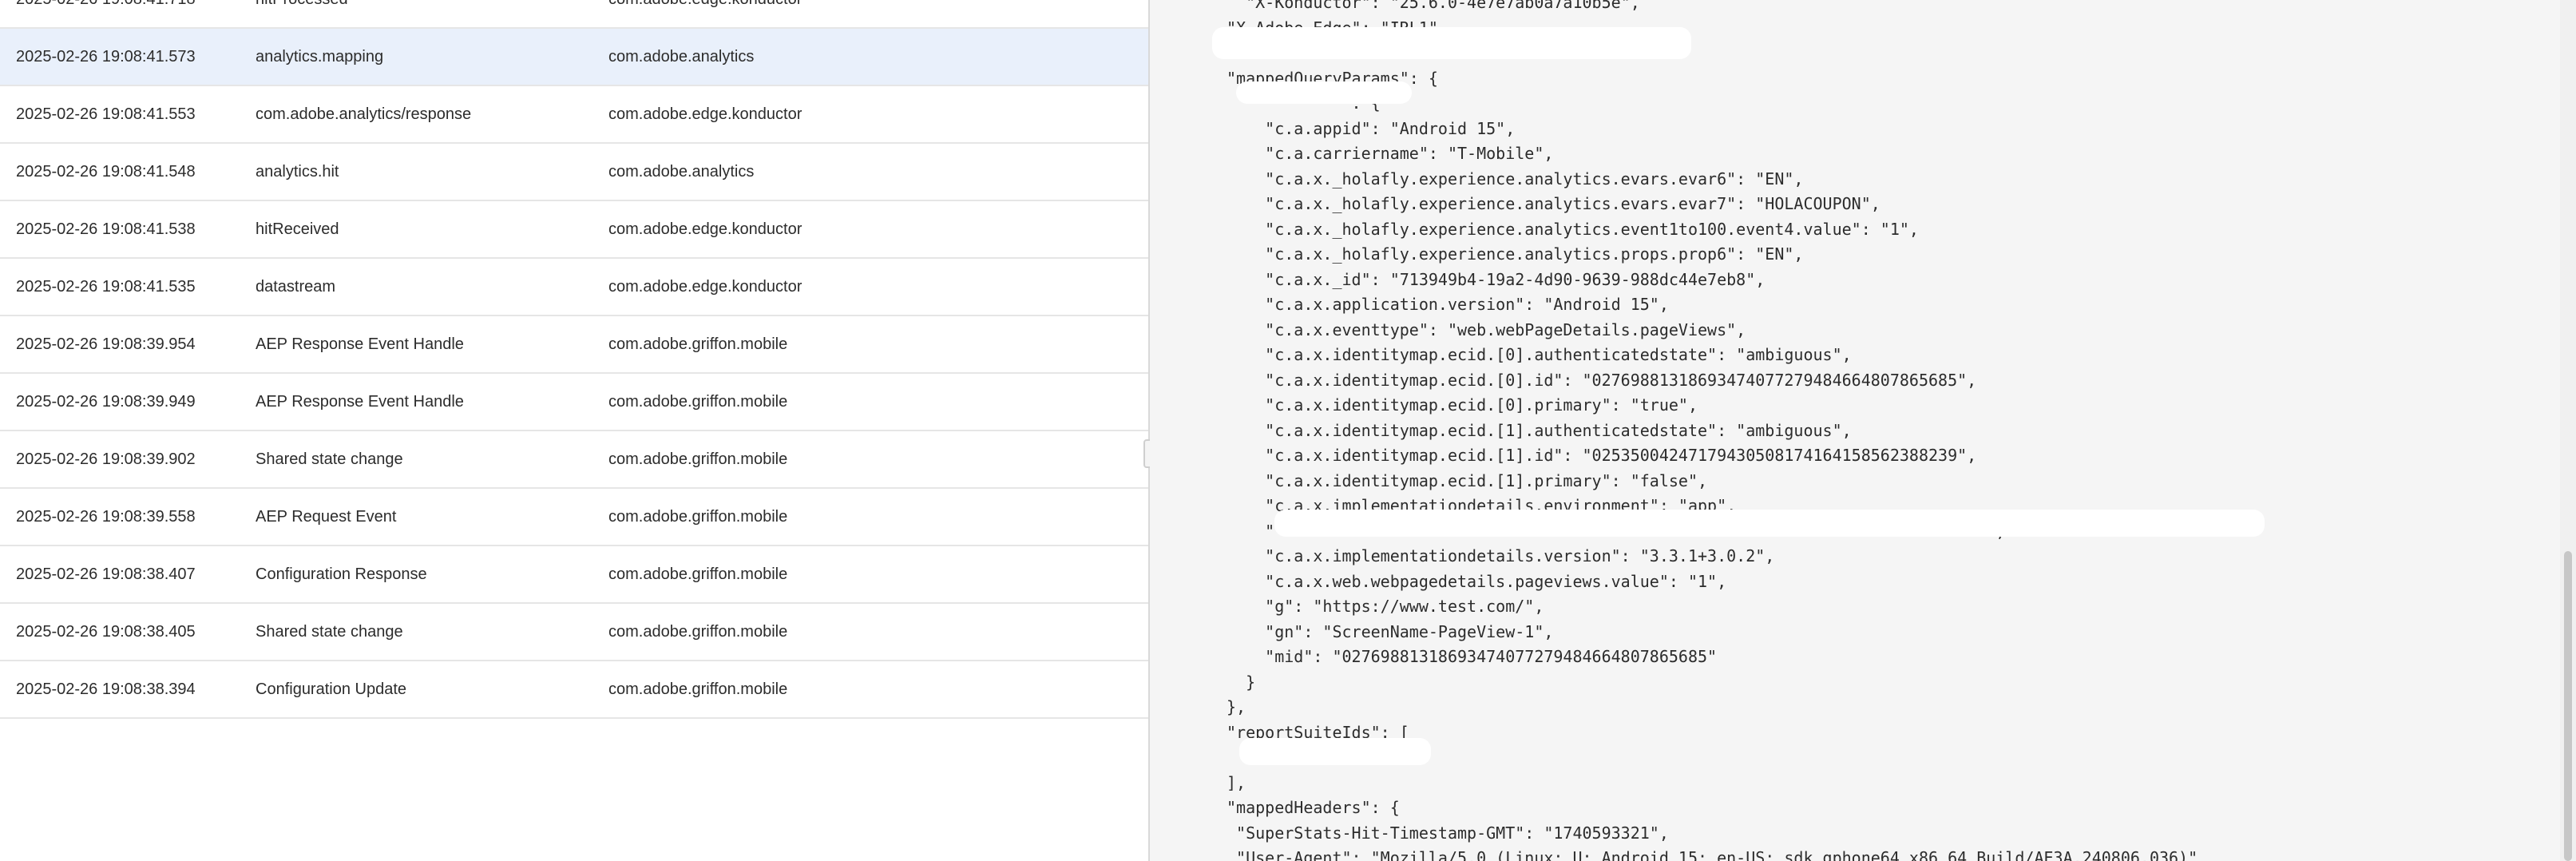 Image resolution: width=2576 pixels, height=861 pixels. I want to click on event-name: analytics.hit, so click(297, 171).